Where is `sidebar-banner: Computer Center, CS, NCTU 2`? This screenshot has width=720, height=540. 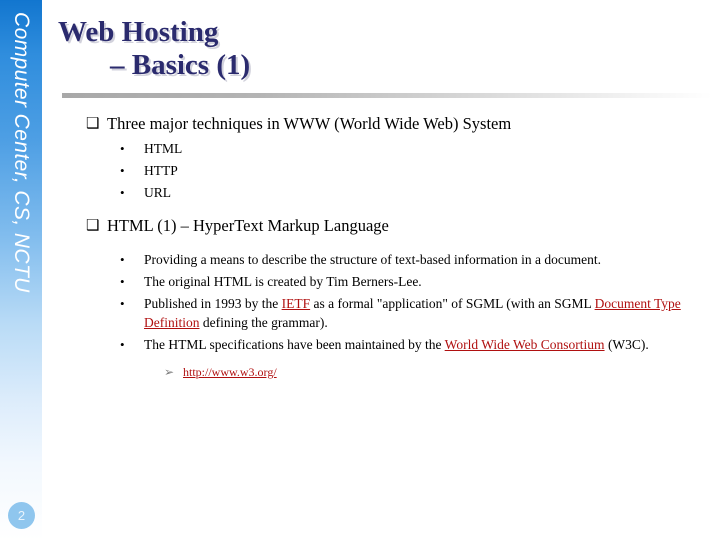 sidebar-banner: Computer Center, CS, NCTU 2 is located at coordinates (21, 270).